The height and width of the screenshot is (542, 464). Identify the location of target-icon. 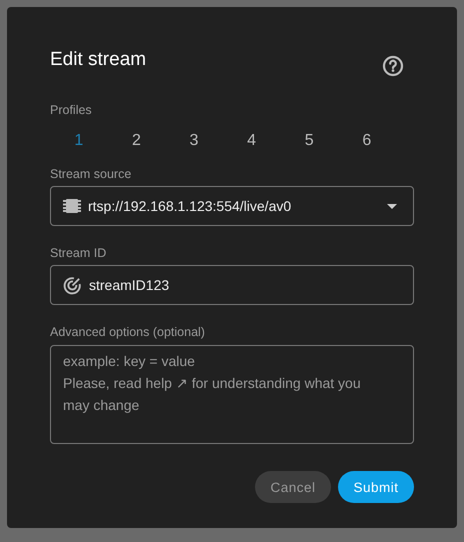
(72, 285).